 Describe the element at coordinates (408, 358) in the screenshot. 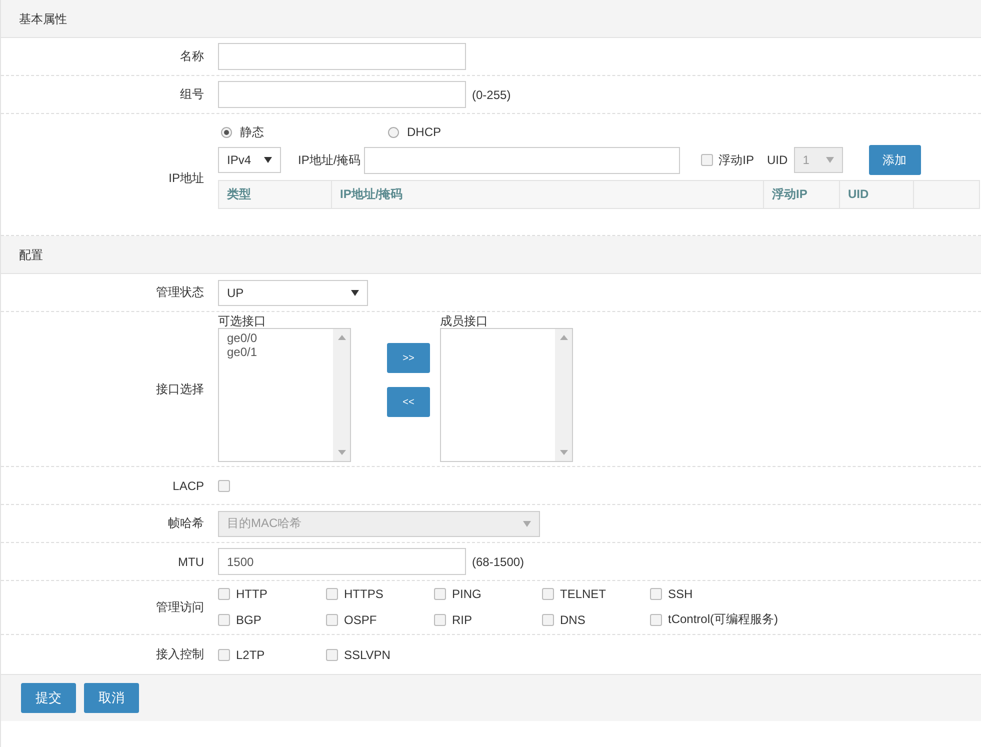

I see `move-right-button: >>` at that location.